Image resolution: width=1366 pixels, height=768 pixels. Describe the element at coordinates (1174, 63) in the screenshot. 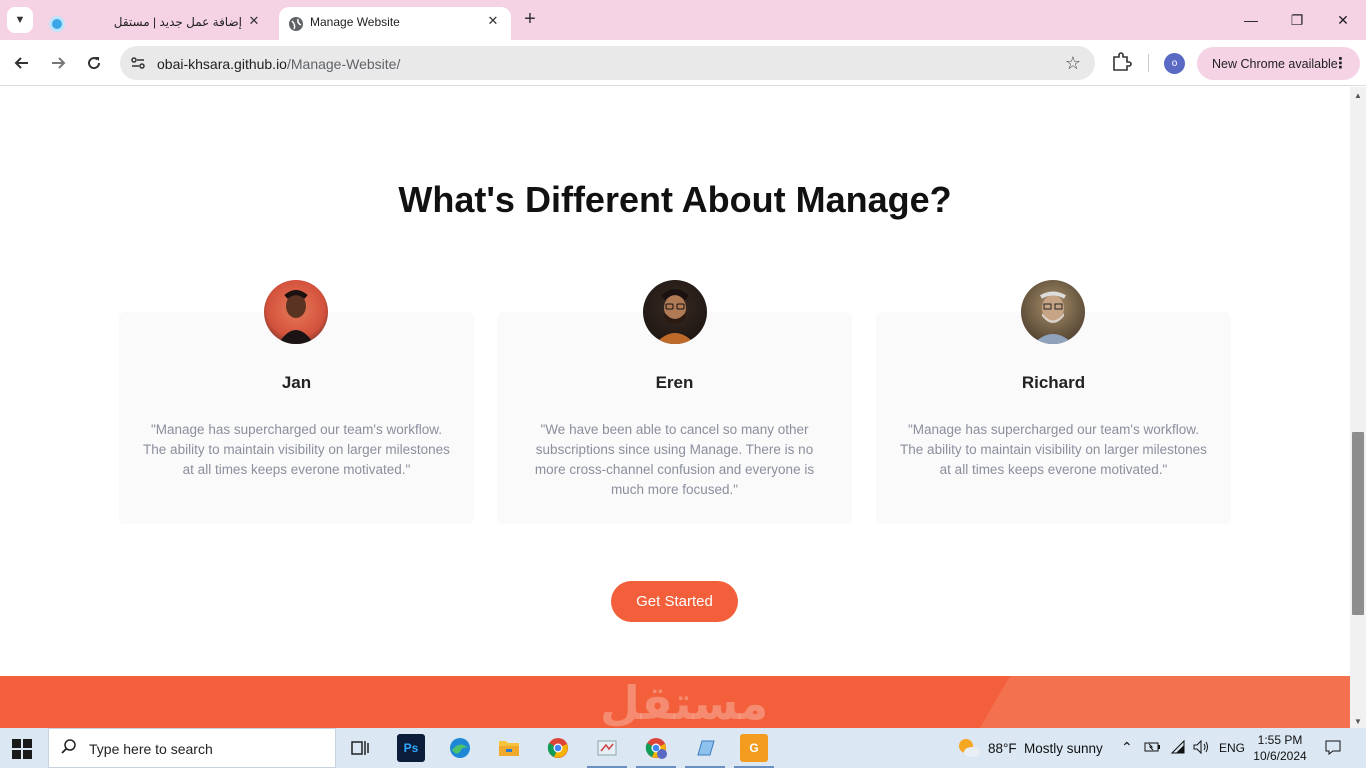

I see `profile-avatar: o` at that location.